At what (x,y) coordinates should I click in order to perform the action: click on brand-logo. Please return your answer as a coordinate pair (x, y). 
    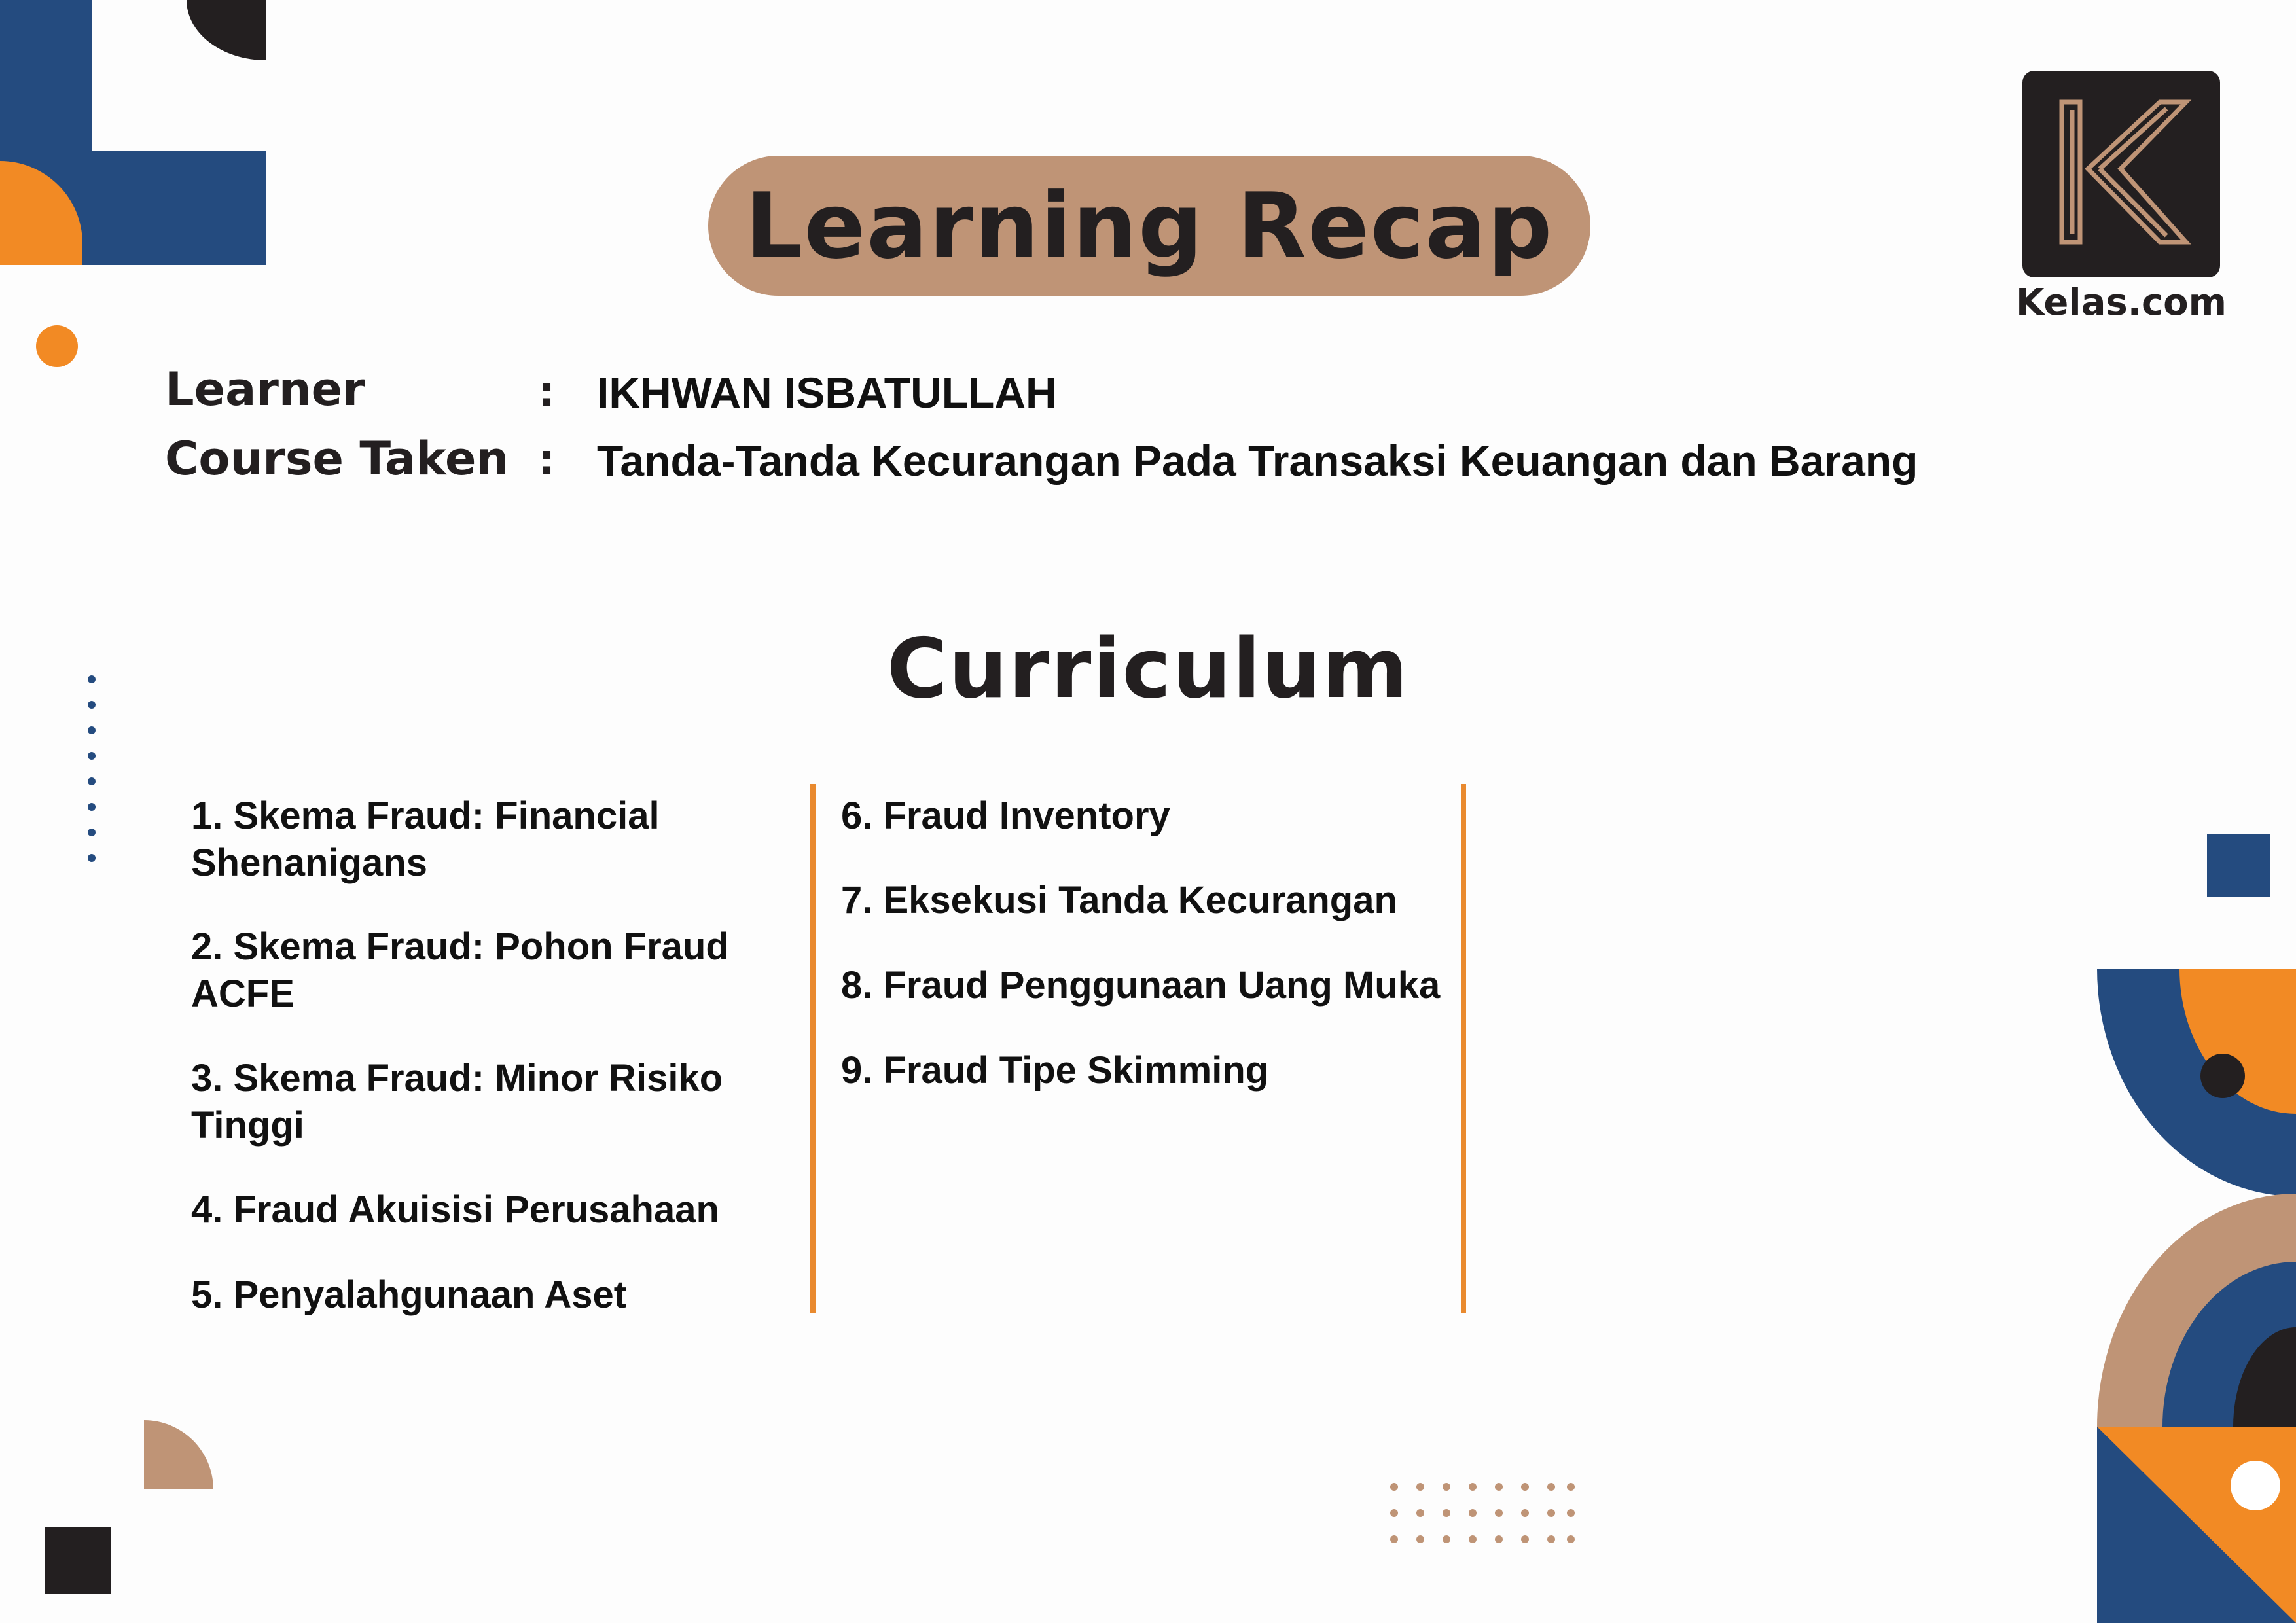
    Looking at the image, I should click on (2121, 174).